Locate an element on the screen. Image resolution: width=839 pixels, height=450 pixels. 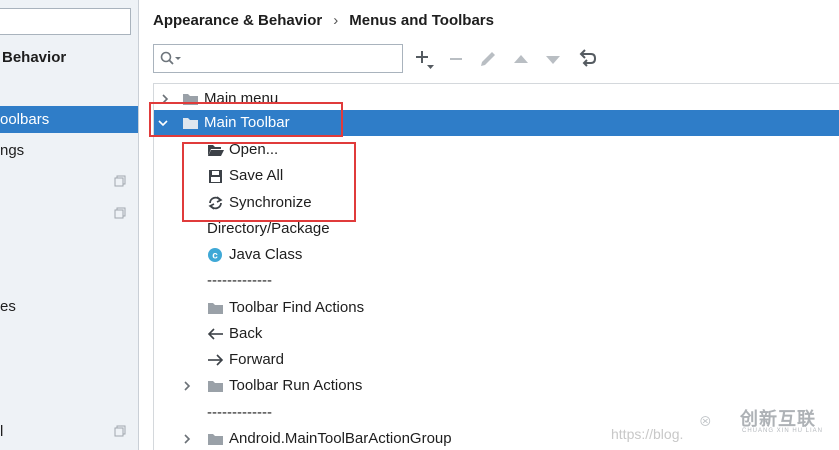
sidebar-item-settings: ngs is located at coordinates (12, 151).